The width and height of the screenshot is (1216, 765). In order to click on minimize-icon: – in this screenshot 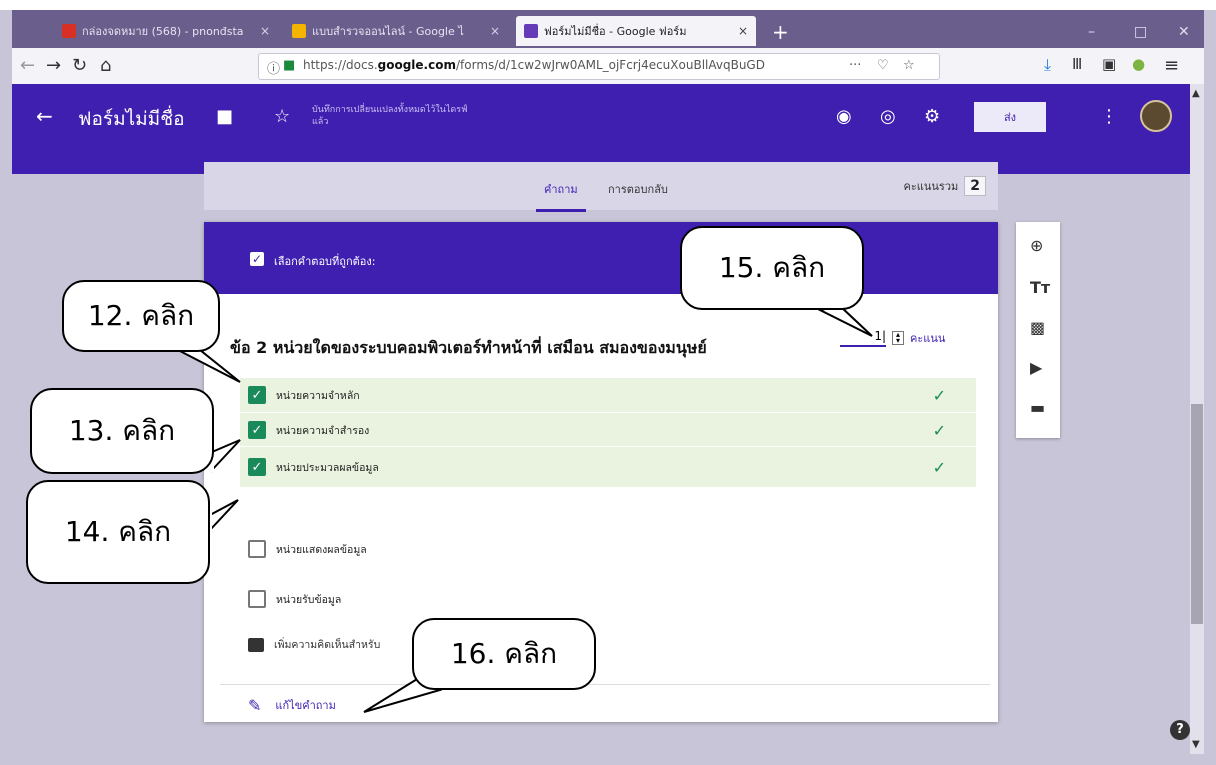, I will do `click(1091, 32)`.